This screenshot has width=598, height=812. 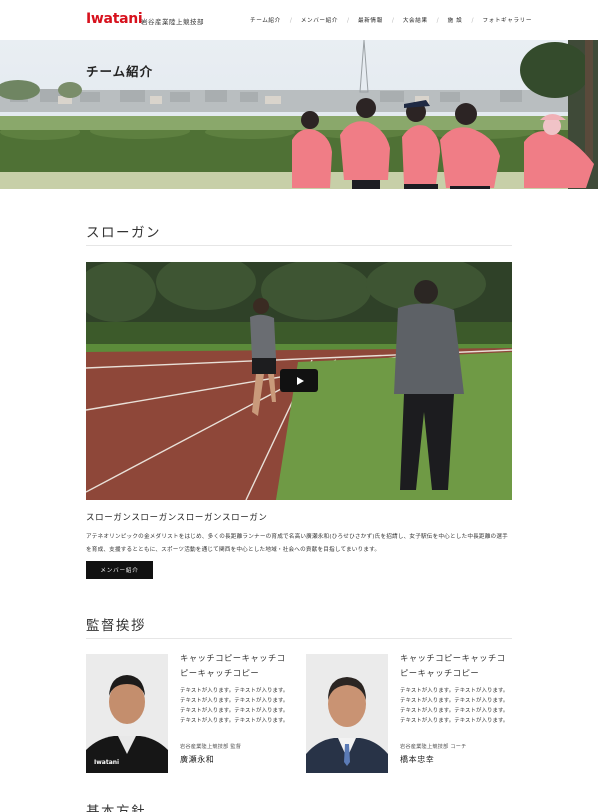 What do you see at coordinates (265, 20) in the screenshot?
I see `nav-team: チーム紹介` at bounding box center [265, 20].